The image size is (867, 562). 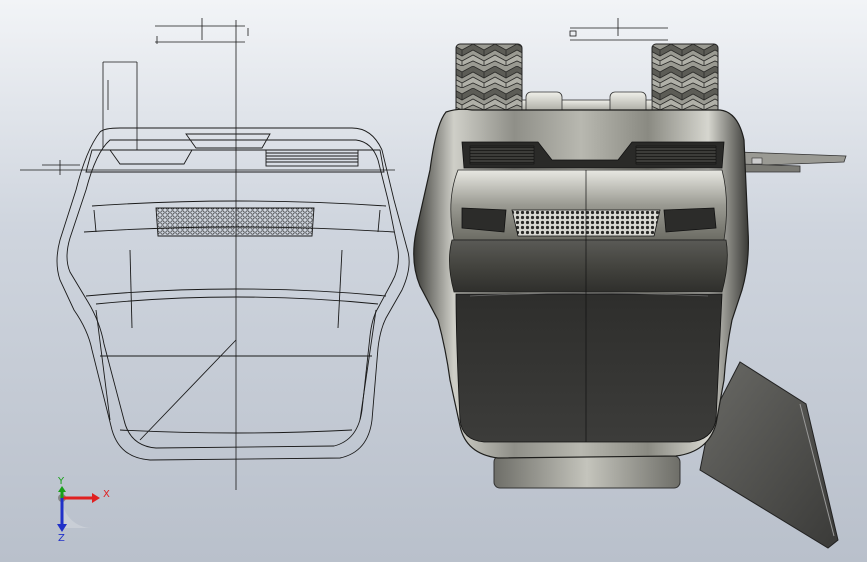 What do you see at coordinates (676, 155) in the screenshot?
I see `right-vent` at bounding box center [676, 155].